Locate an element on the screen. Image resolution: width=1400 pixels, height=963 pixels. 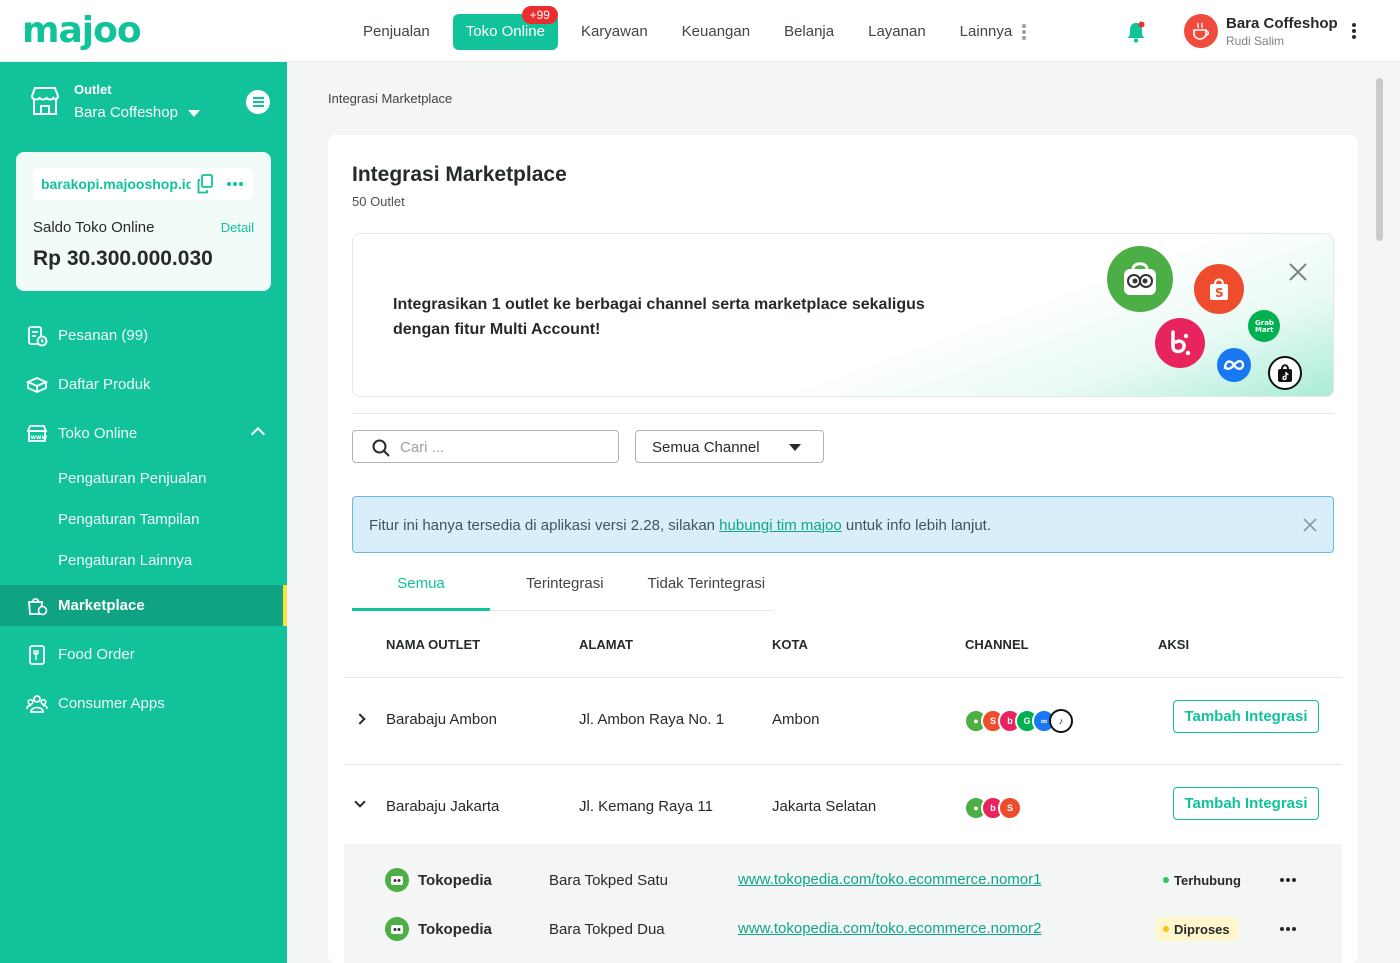
more-vertical-icon is located at coordinates (1353, 31).